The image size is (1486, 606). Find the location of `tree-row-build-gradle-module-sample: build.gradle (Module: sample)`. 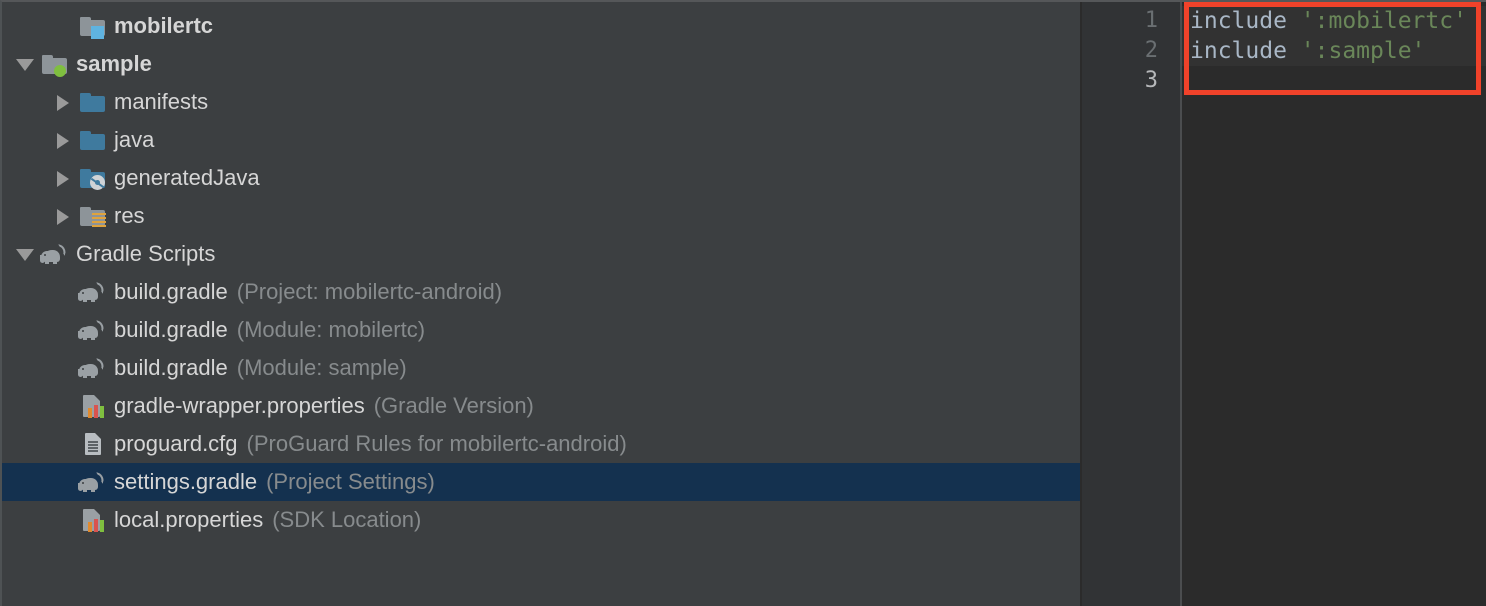

tree-row-build-gradle-module-sample: build.gradle (Module: sample) is located at coordinates (542, 368).